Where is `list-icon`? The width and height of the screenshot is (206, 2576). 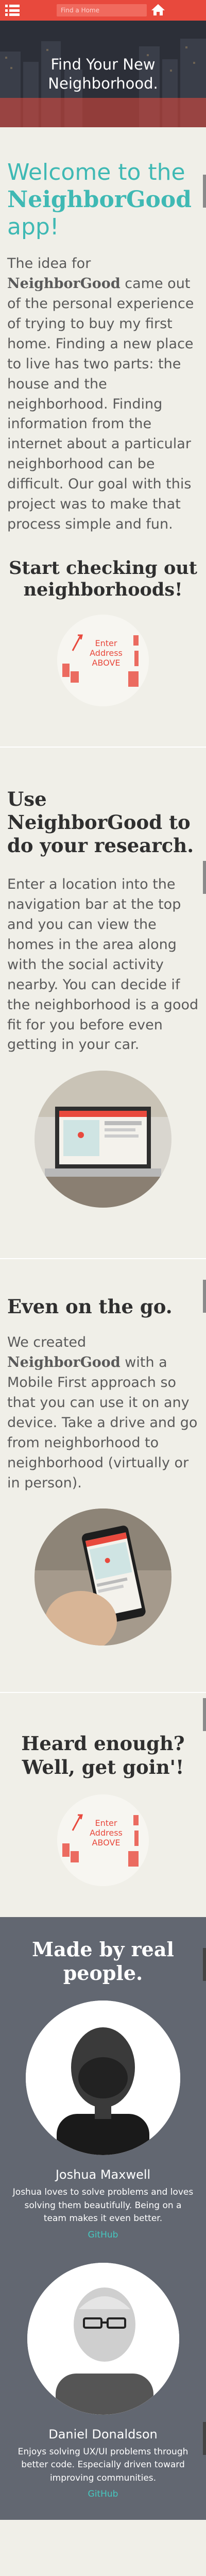
list-icon is located at coordinates (13, 10).